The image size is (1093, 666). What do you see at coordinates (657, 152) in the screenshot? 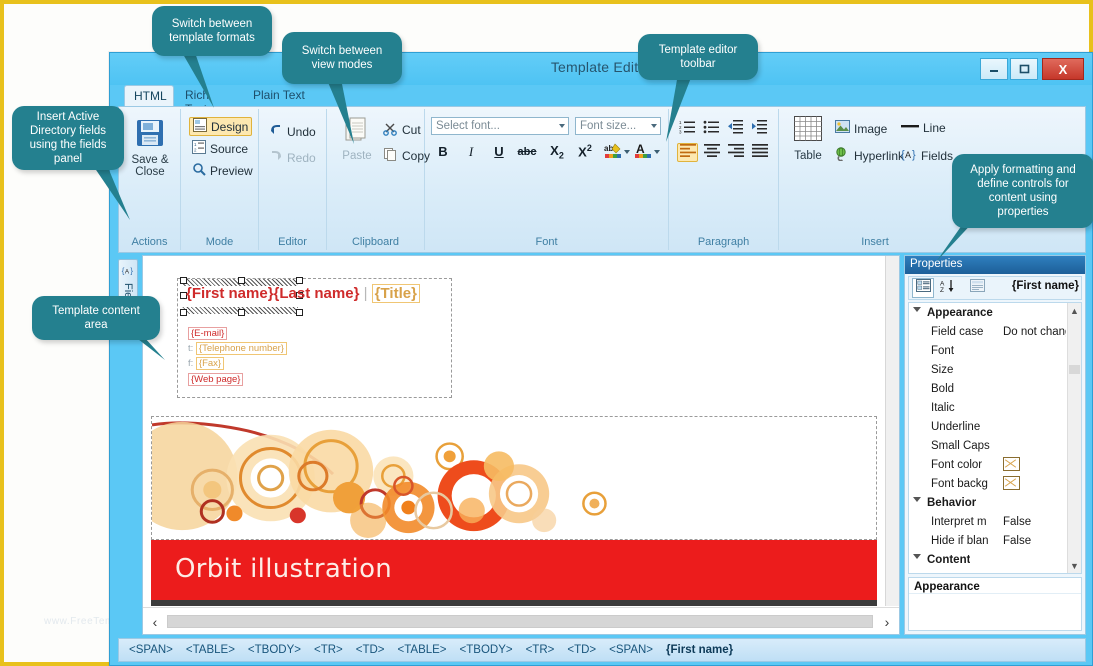
I see `font-color-dropdown-arrow-icon` at bounding box center [657, 152].